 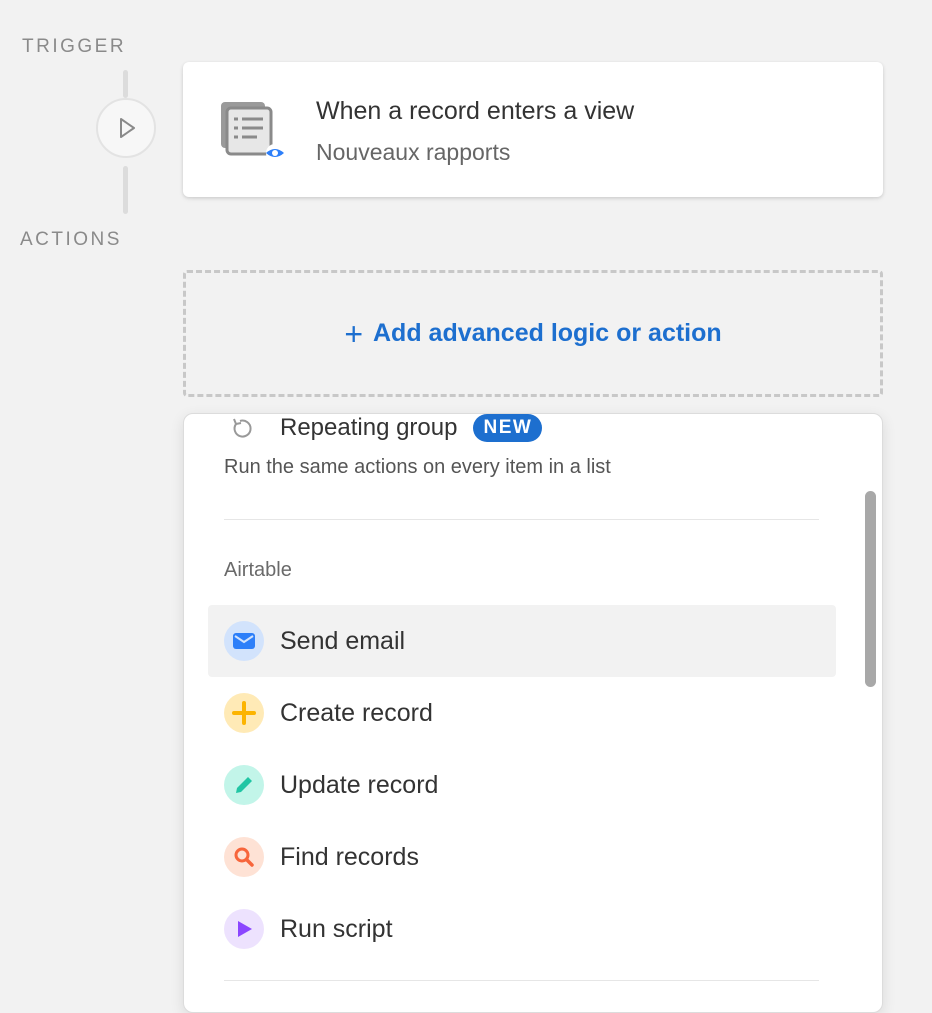 What do you see at coordinates (870, 589) in the screenshot?
I see `menu-scrollbar` at bounding box center [870, 589].